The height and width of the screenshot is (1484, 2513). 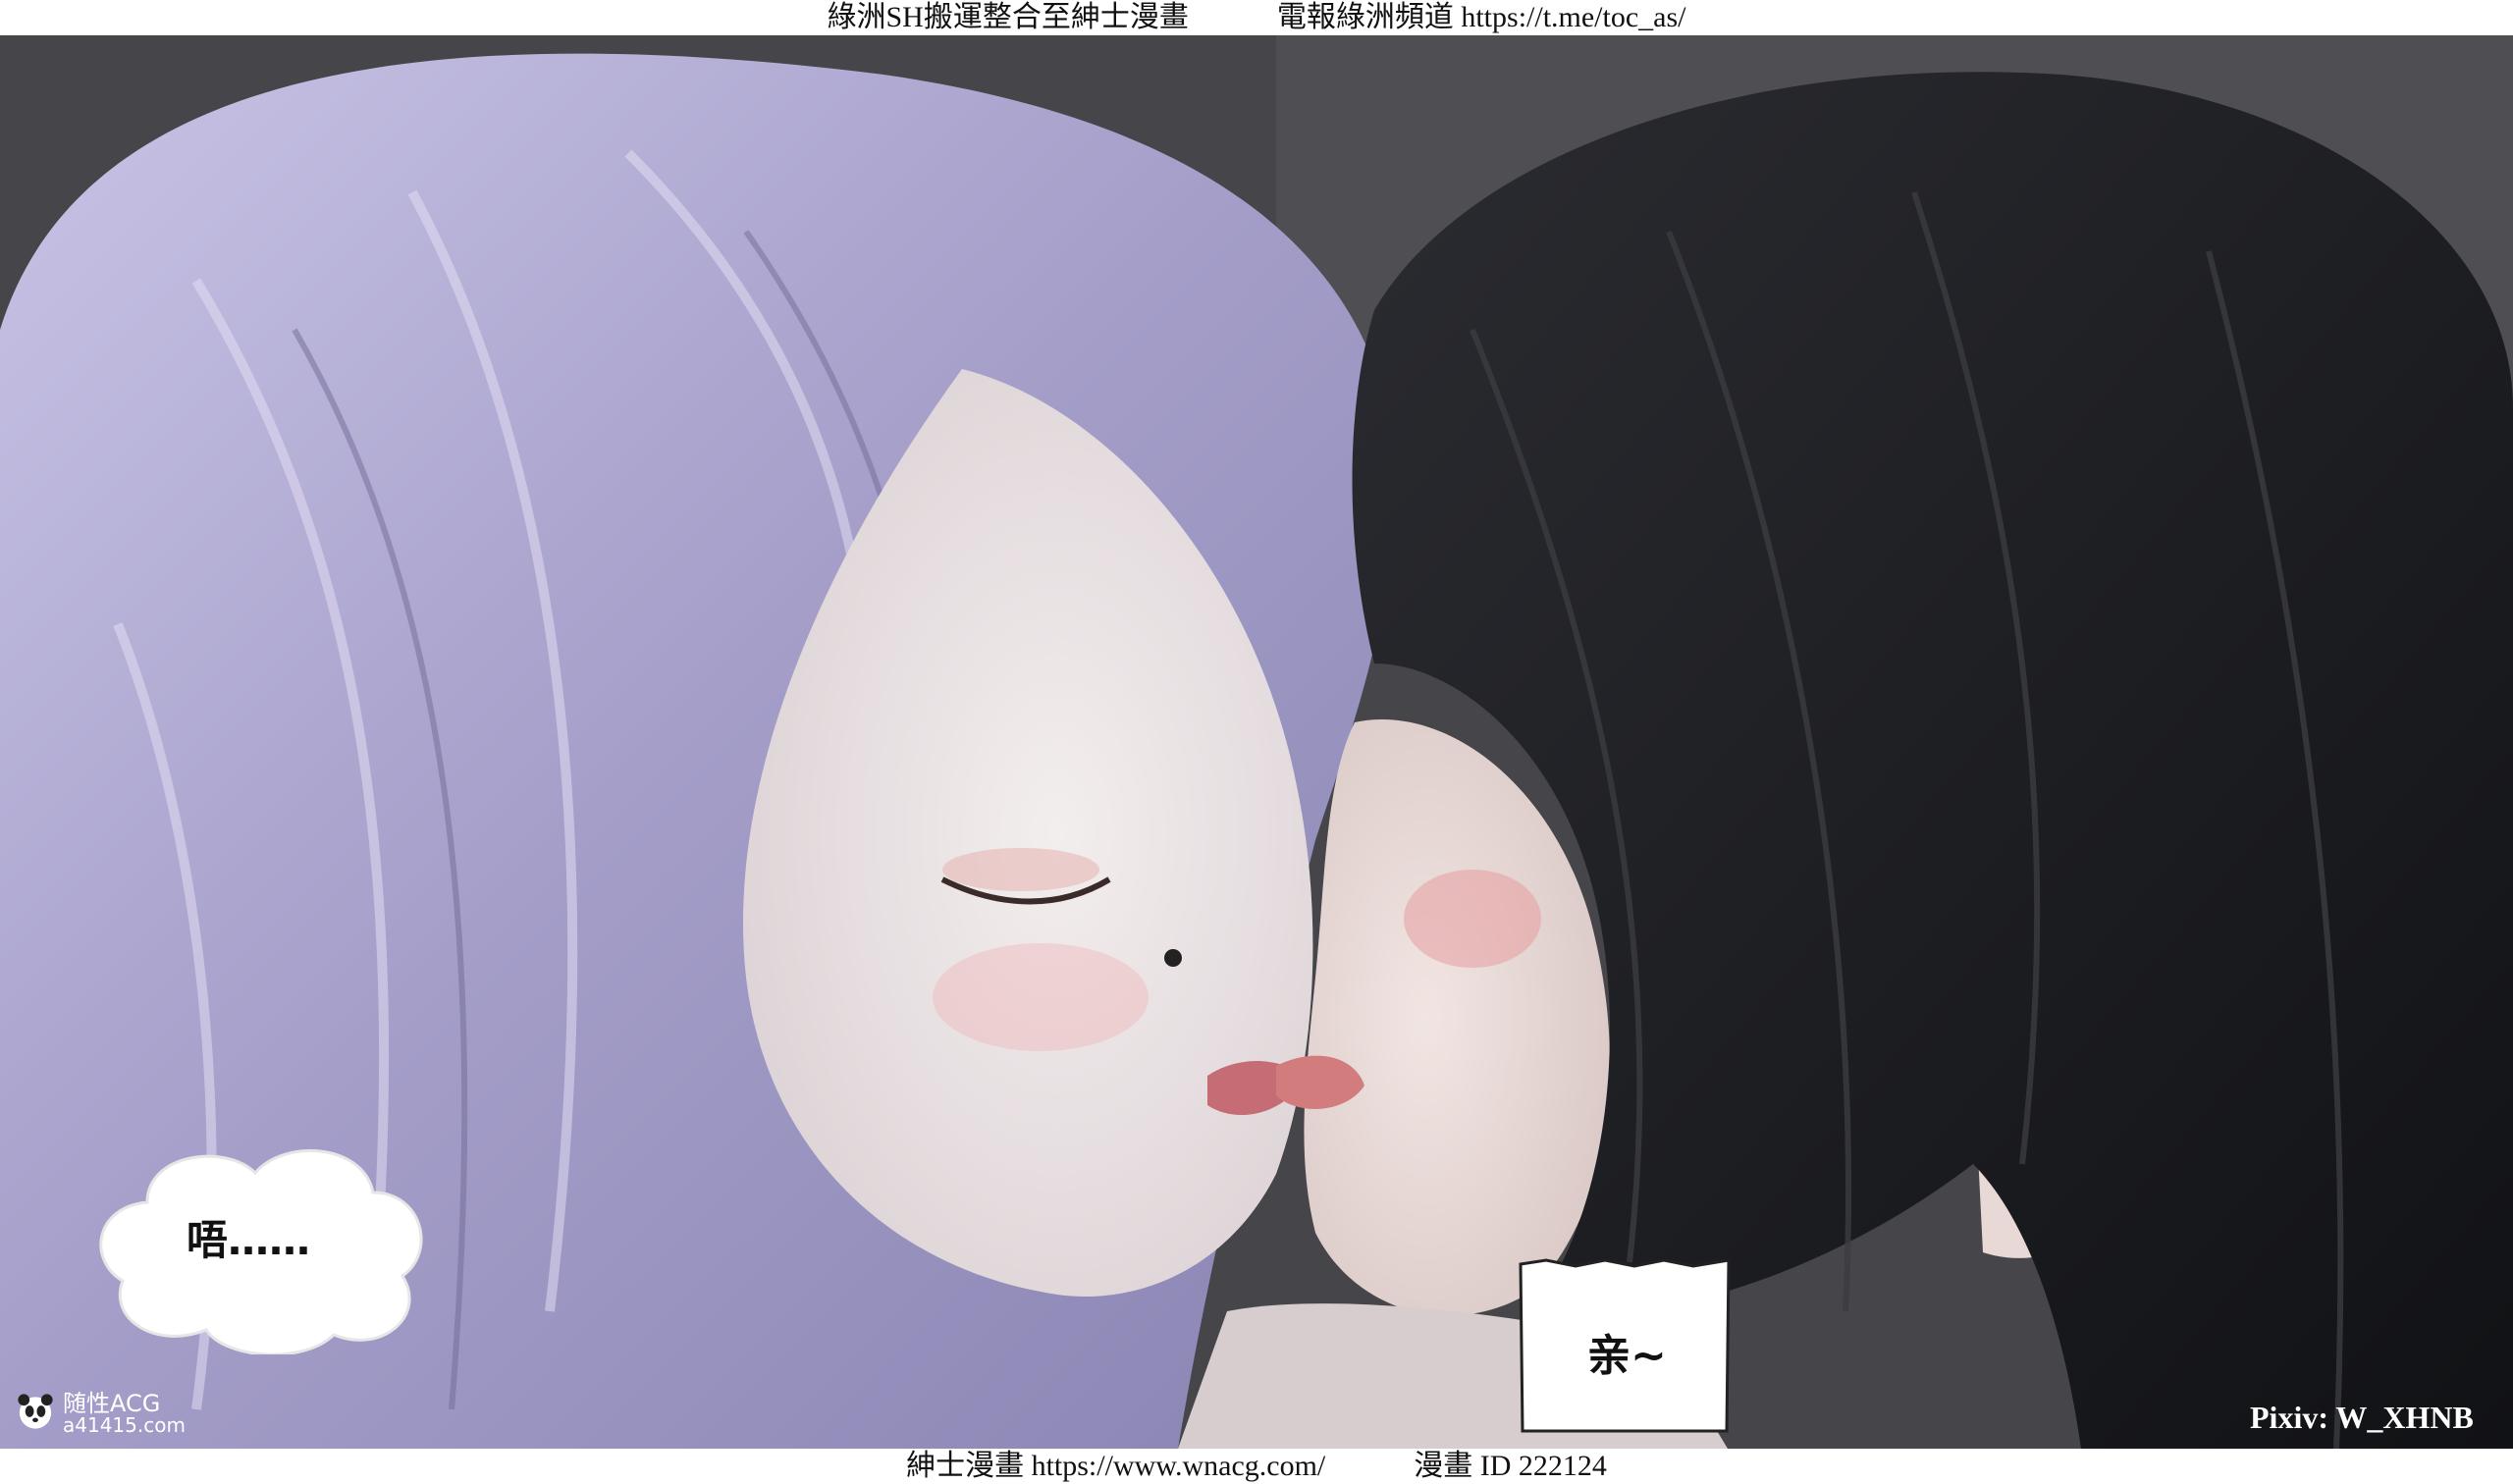 What do you see at coordinates (2362, 1417) in the screenshot?
I see `artist-credit: Pixiv: W_XHNB` at bounding box center [2362, 1417].